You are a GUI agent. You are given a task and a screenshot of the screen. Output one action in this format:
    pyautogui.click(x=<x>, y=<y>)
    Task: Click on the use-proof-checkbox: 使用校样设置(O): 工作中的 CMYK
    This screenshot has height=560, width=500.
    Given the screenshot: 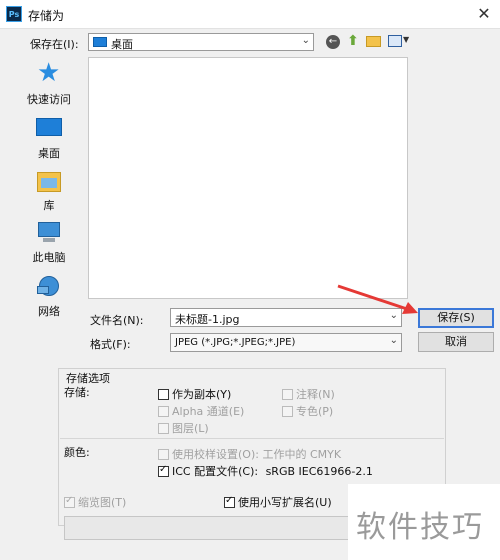 What is the action you would take?
    pyautogui.click(x=249, y=454)
    